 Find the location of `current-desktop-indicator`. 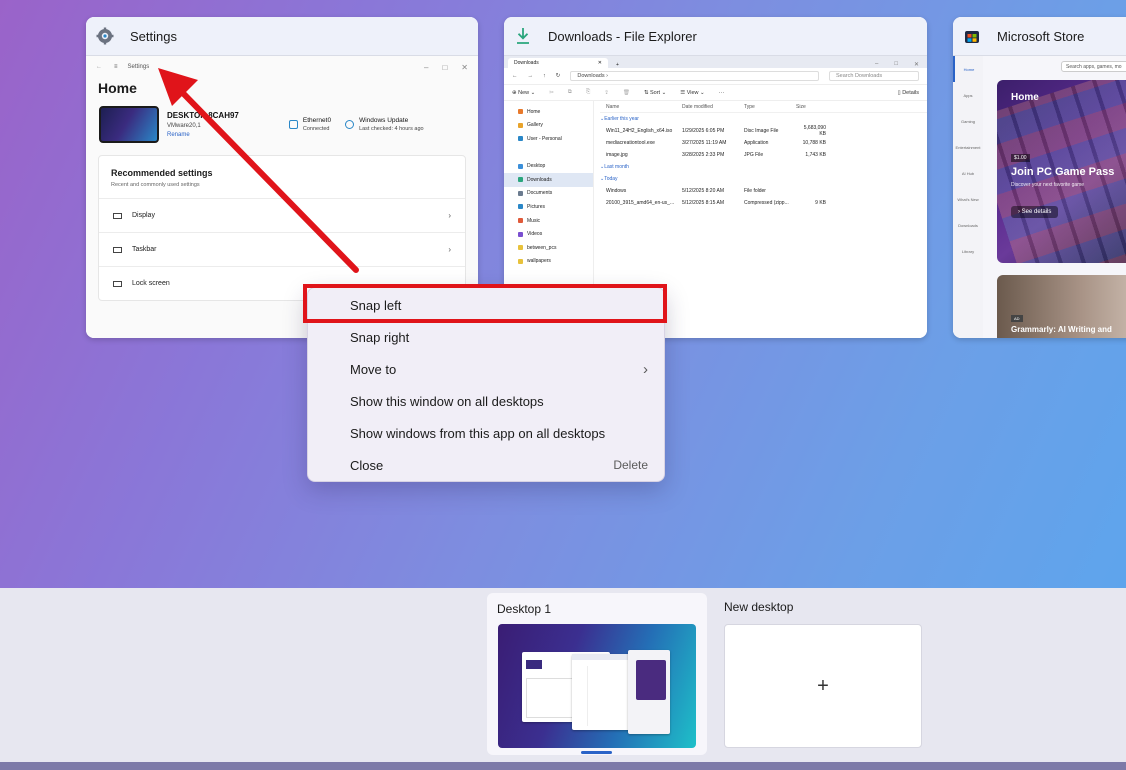

current-desktop-indicator is located at coordinates (596, 752).